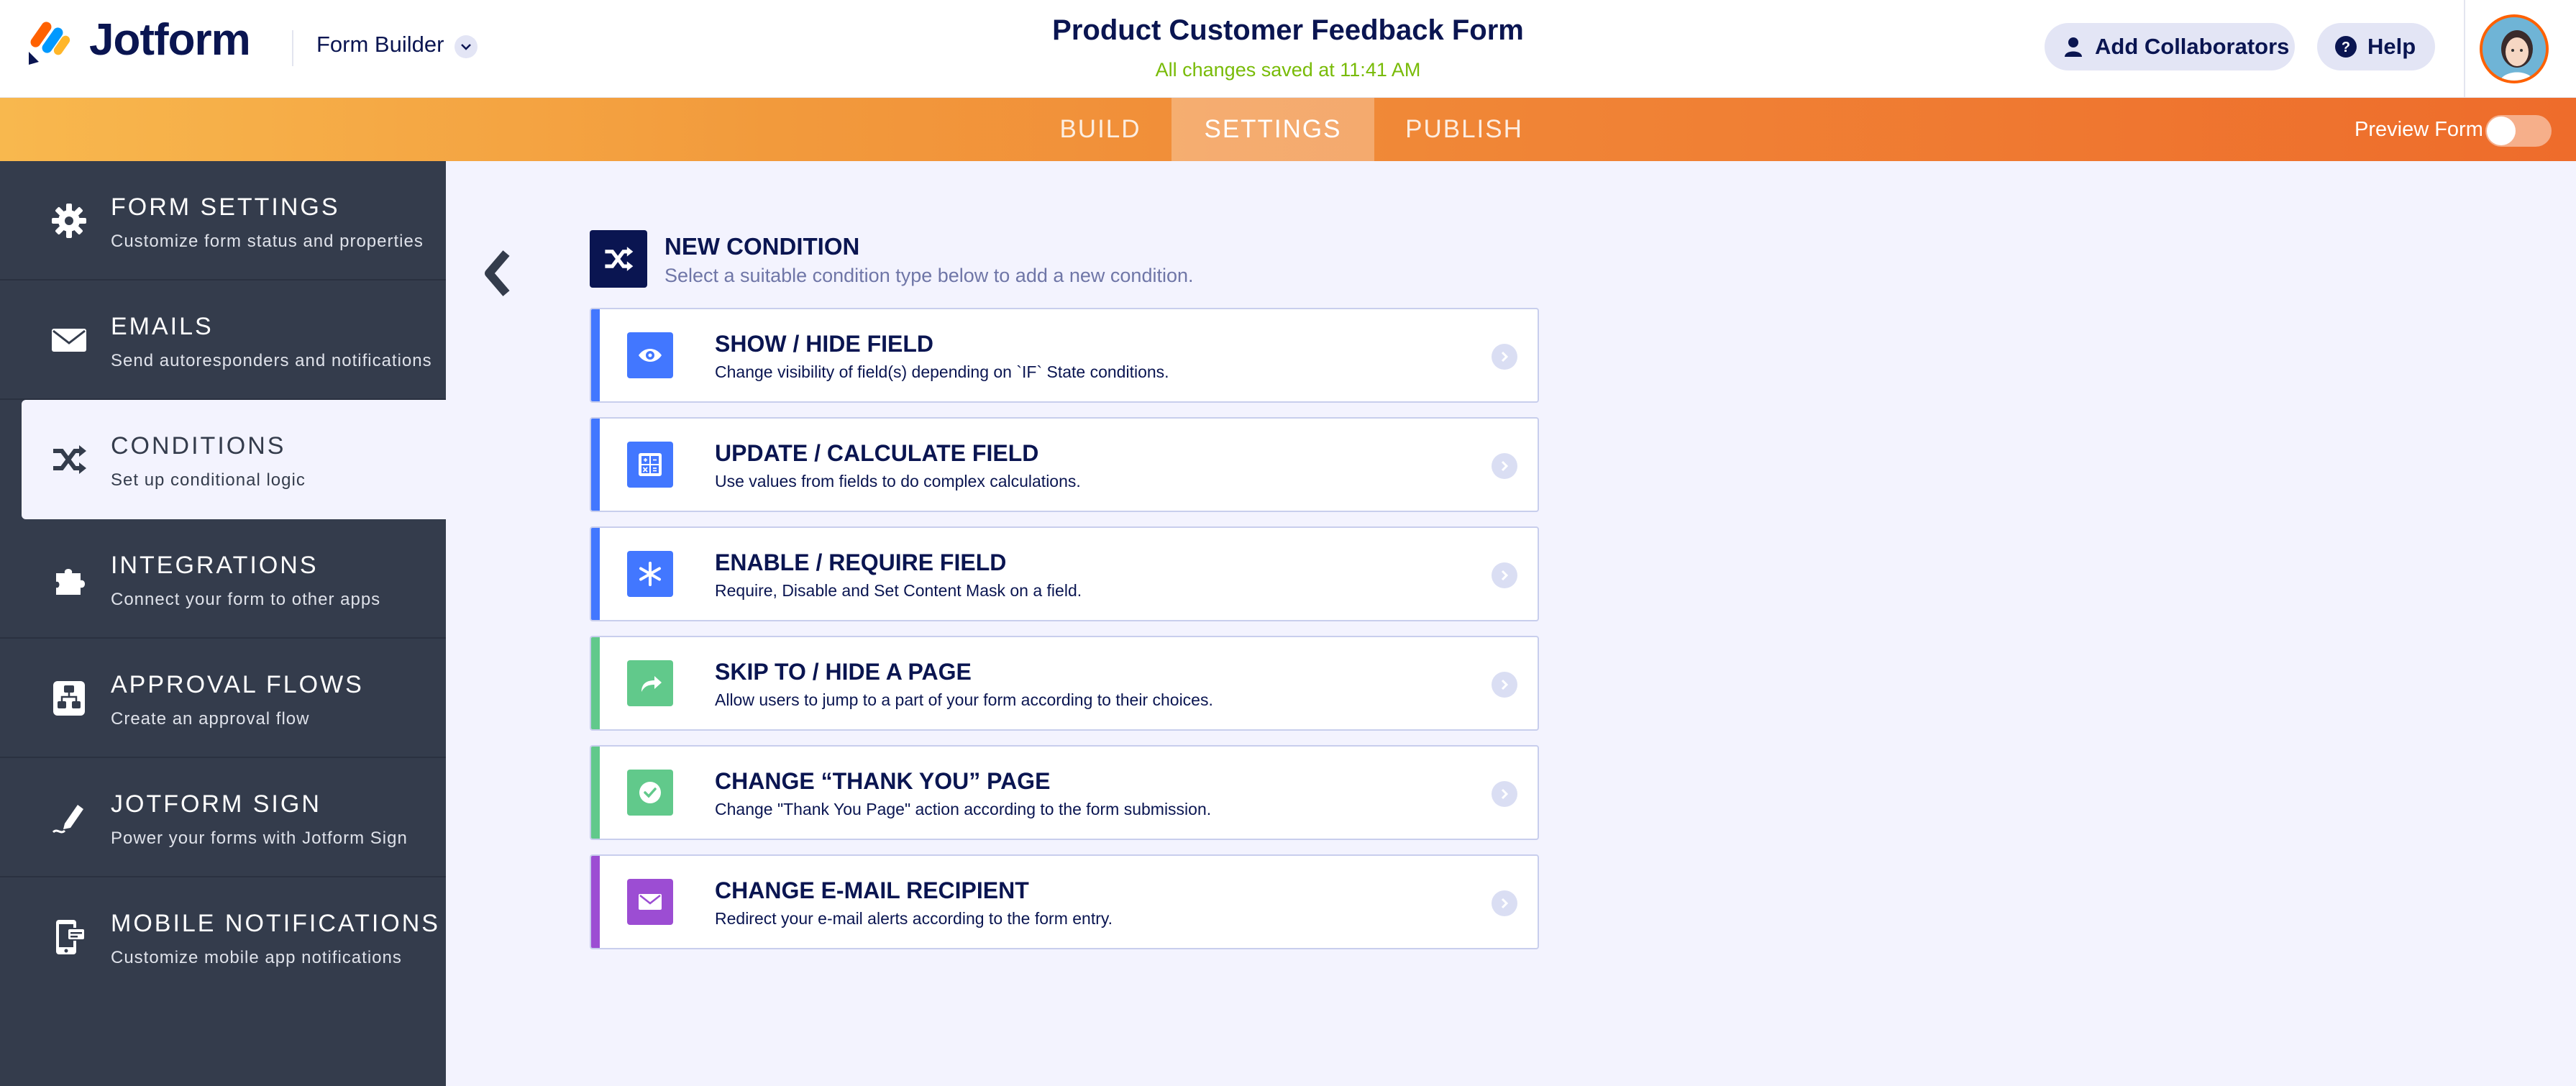 The width and height of the screenshot is (2576, 1086). I want to click on brand-name: Jotform, so click(170, 40).